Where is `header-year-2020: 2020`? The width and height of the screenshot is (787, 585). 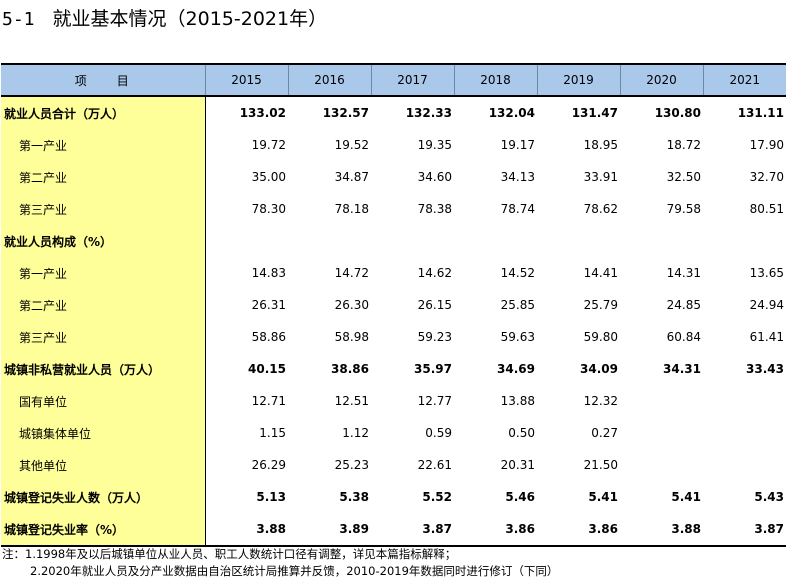 header-year-2020: 2020 is located at coordinates (661, 80).